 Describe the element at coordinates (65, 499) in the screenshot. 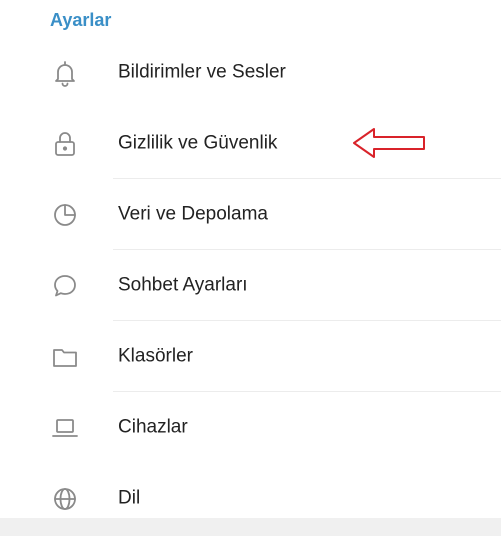

I see `globe-icon` at that location.